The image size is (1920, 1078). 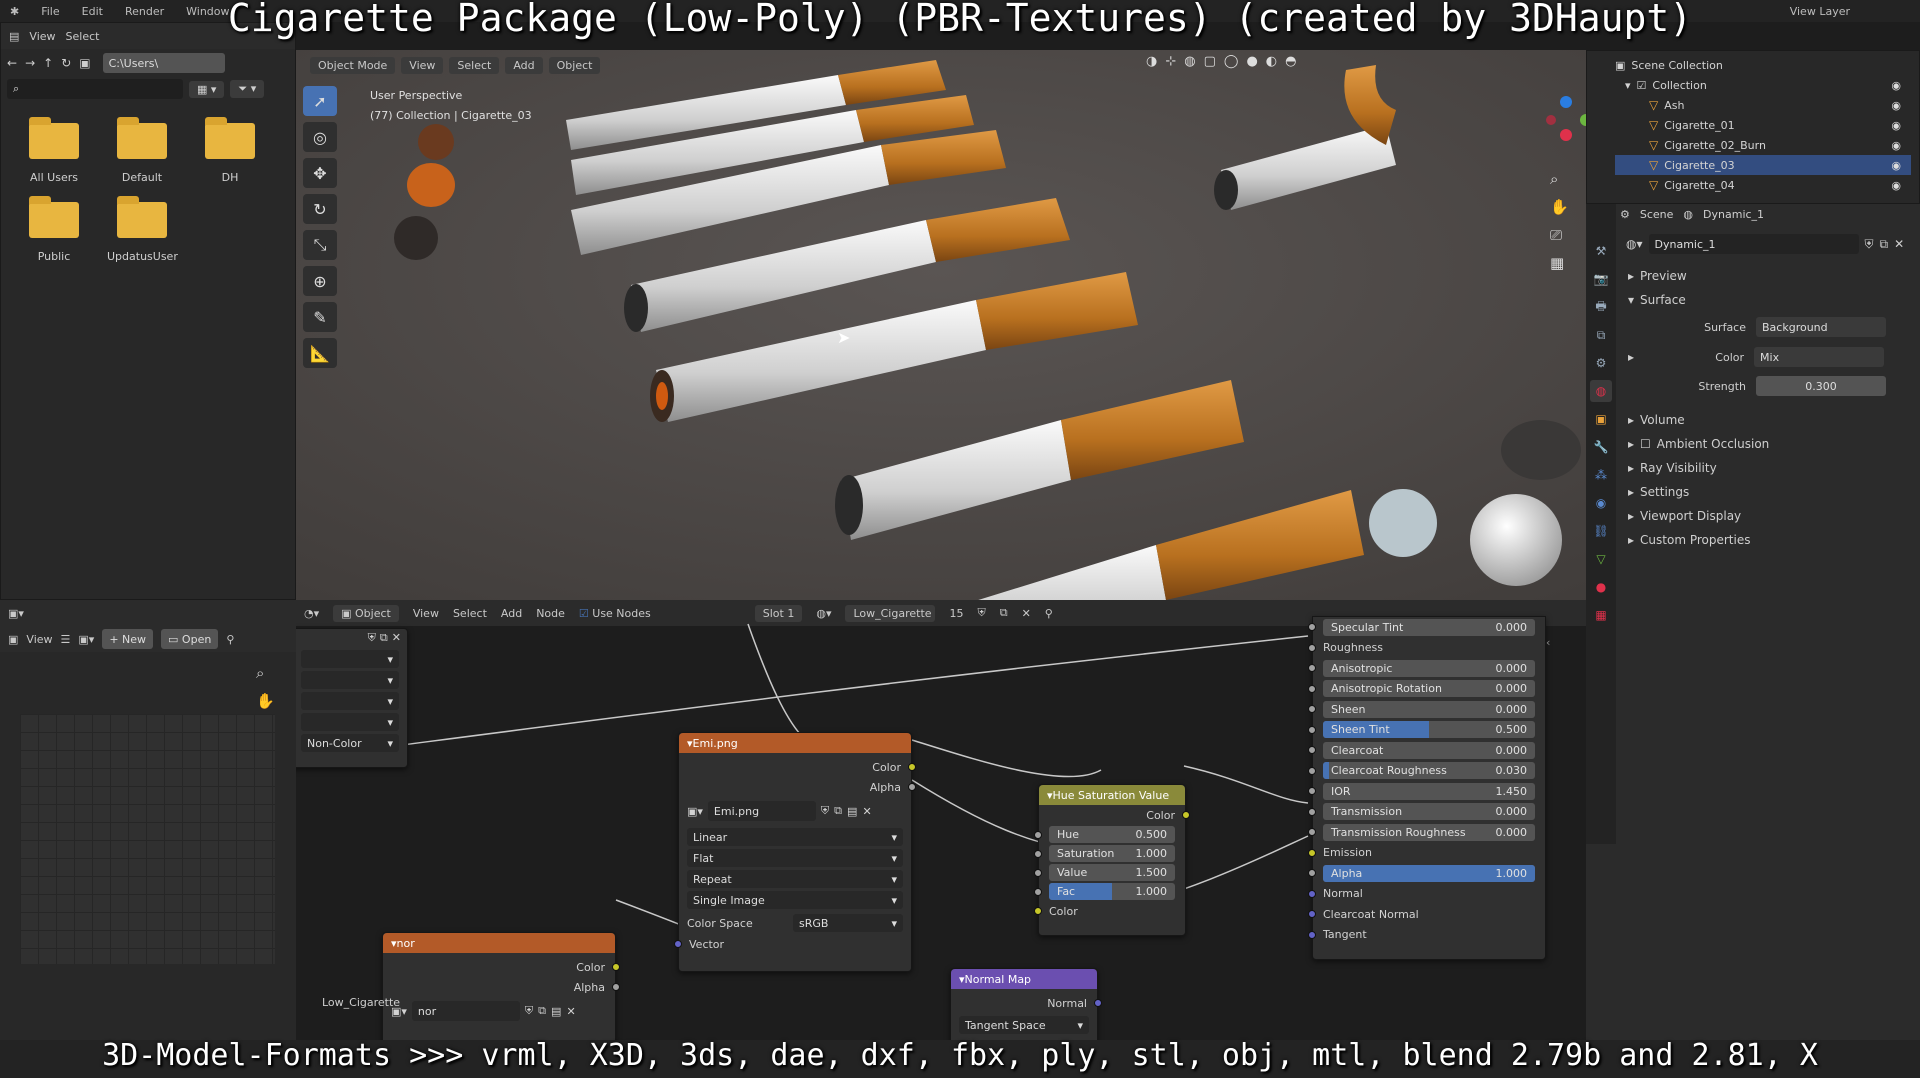 I want to click on camera-icon: ⎚, so click(x=1559, y=235).